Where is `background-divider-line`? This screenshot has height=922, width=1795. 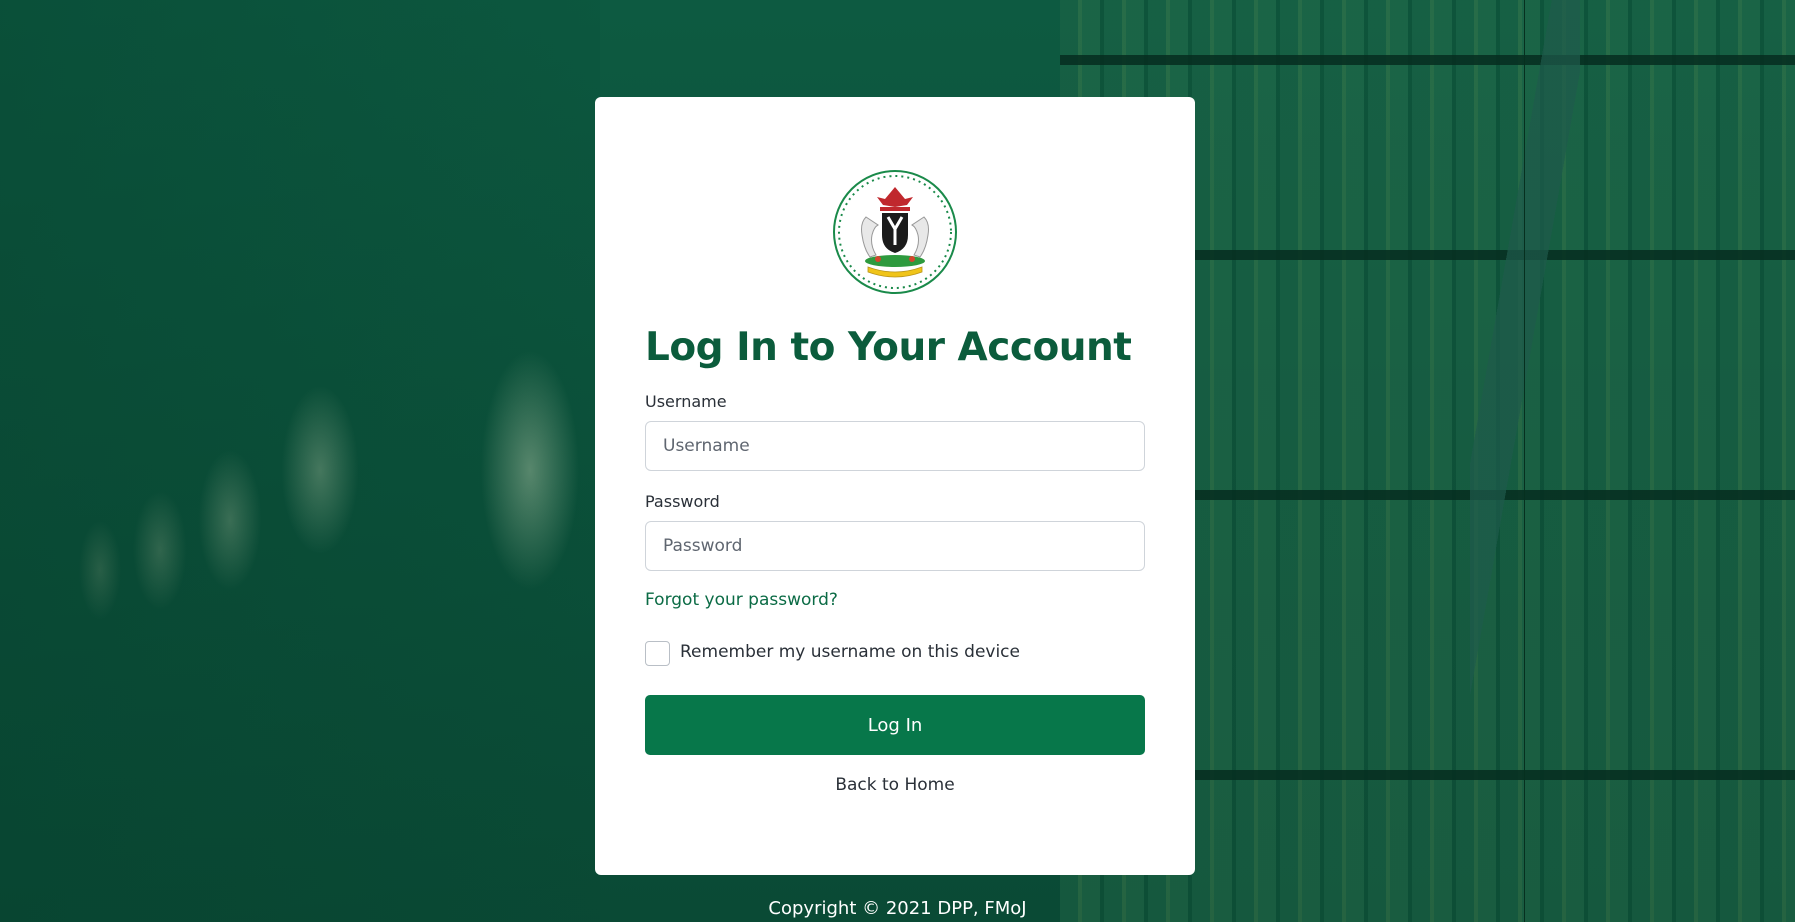
background-divider-line is located at coordinates (1524, 461).